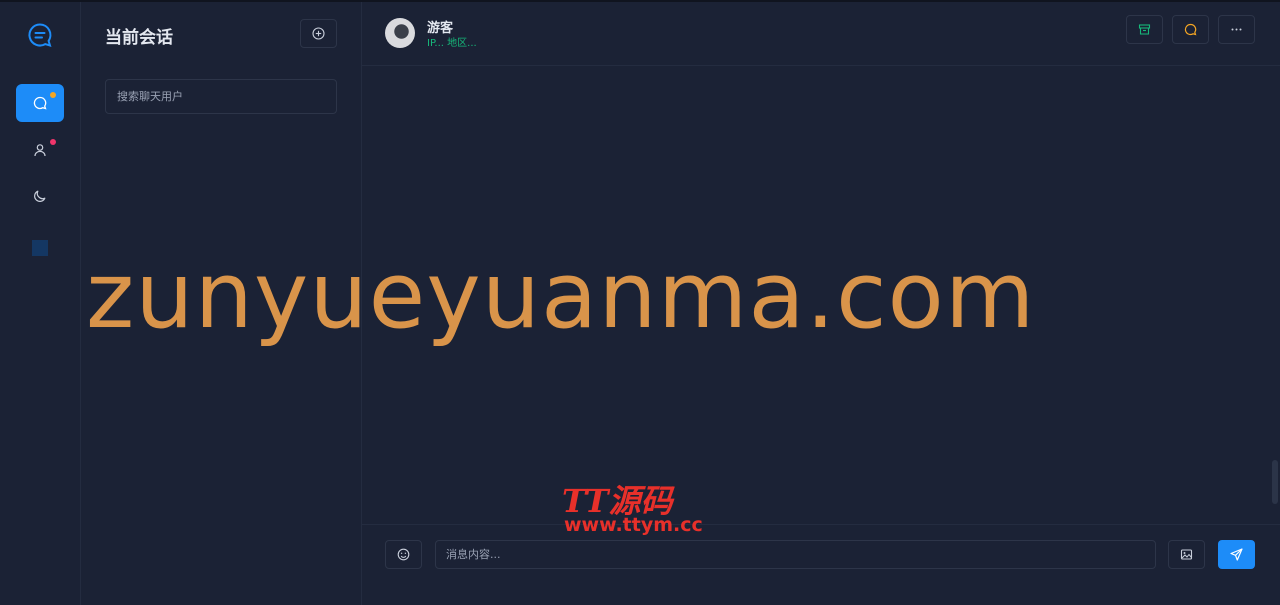 The height and width of the screenshot is (605, 1280). Describe the element at coordinates (1275, 482) in the screenshot. I see `scrollbar-handle` at that location.